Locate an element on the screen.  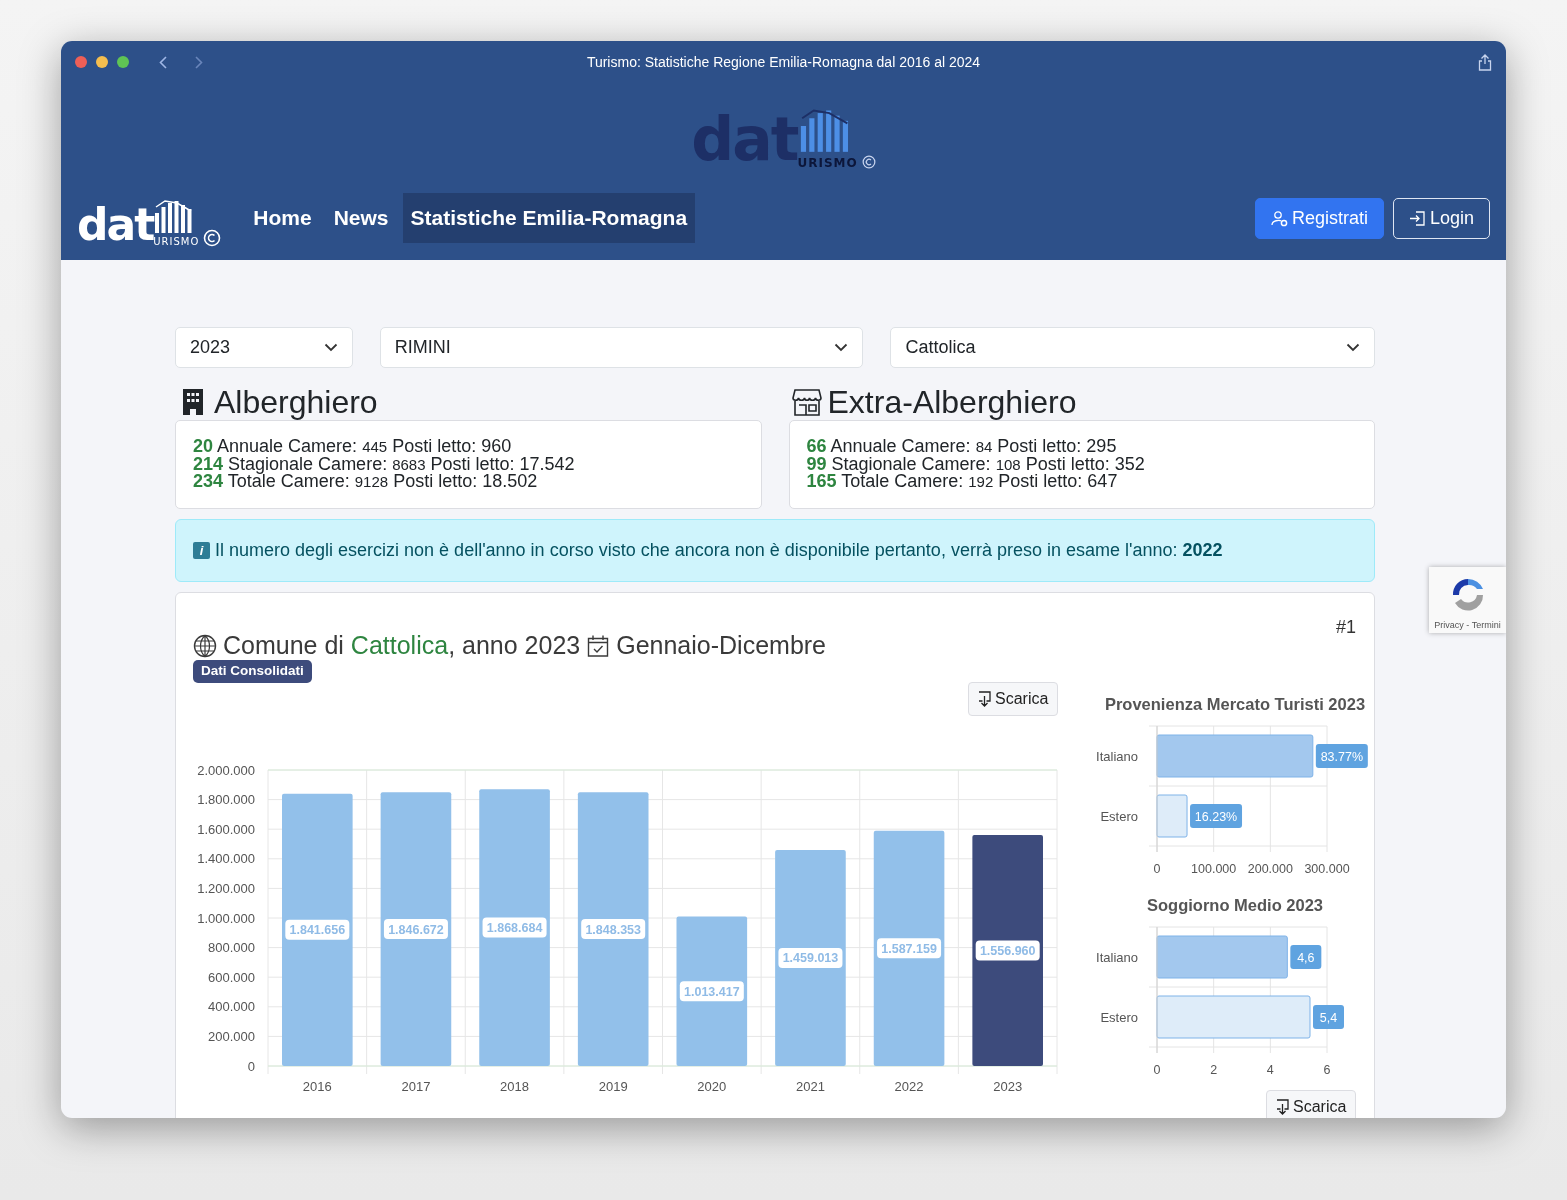
globe-icon is located at coordinates (205, 645).